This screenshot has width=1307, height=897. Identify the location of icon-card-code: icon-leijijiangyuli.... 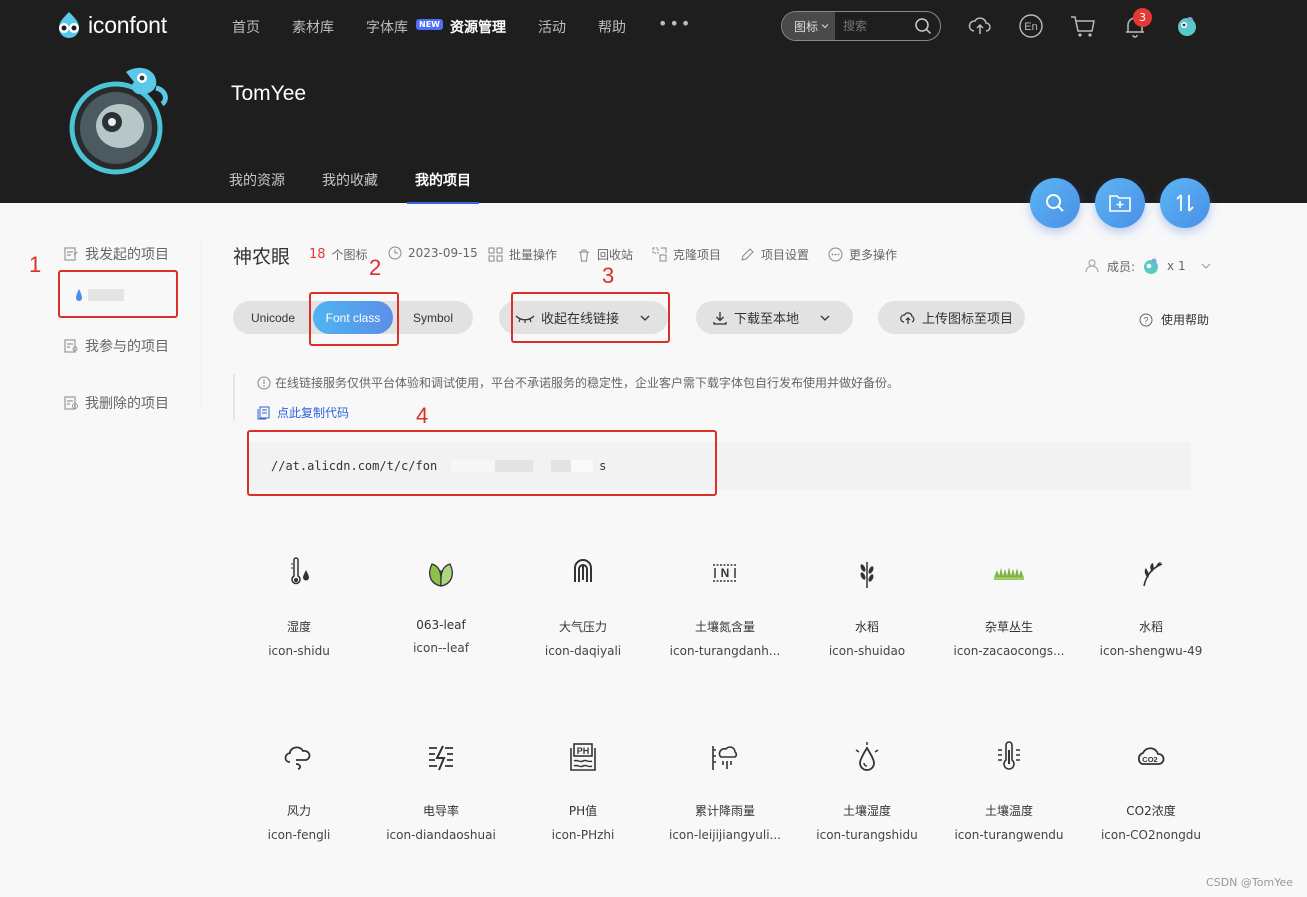
(725, 835).